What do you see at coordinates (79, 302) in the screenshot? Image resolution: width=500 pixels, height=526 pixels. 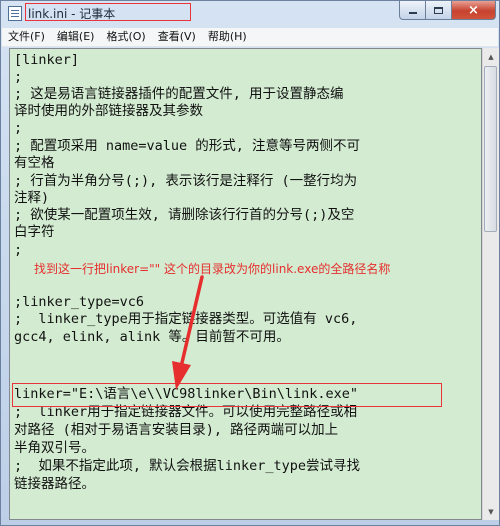 I see `text-line: ;linker_type=vc6` at bounding box center [79, 302].